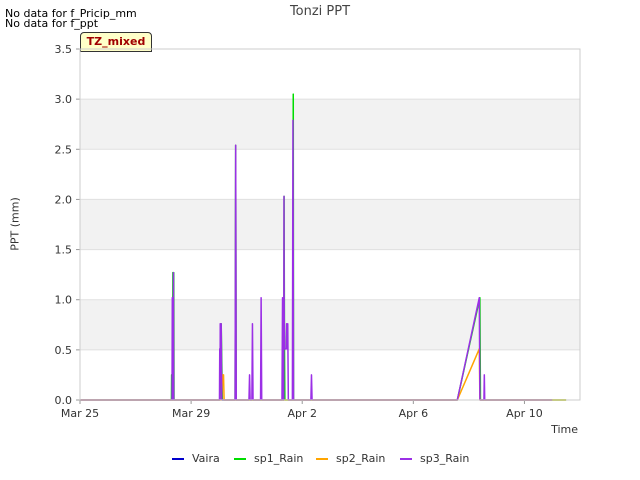 The height and width of the screenshot is (480, 640). I want to click on x-tick-label: Apr 2, so click(302, 413).